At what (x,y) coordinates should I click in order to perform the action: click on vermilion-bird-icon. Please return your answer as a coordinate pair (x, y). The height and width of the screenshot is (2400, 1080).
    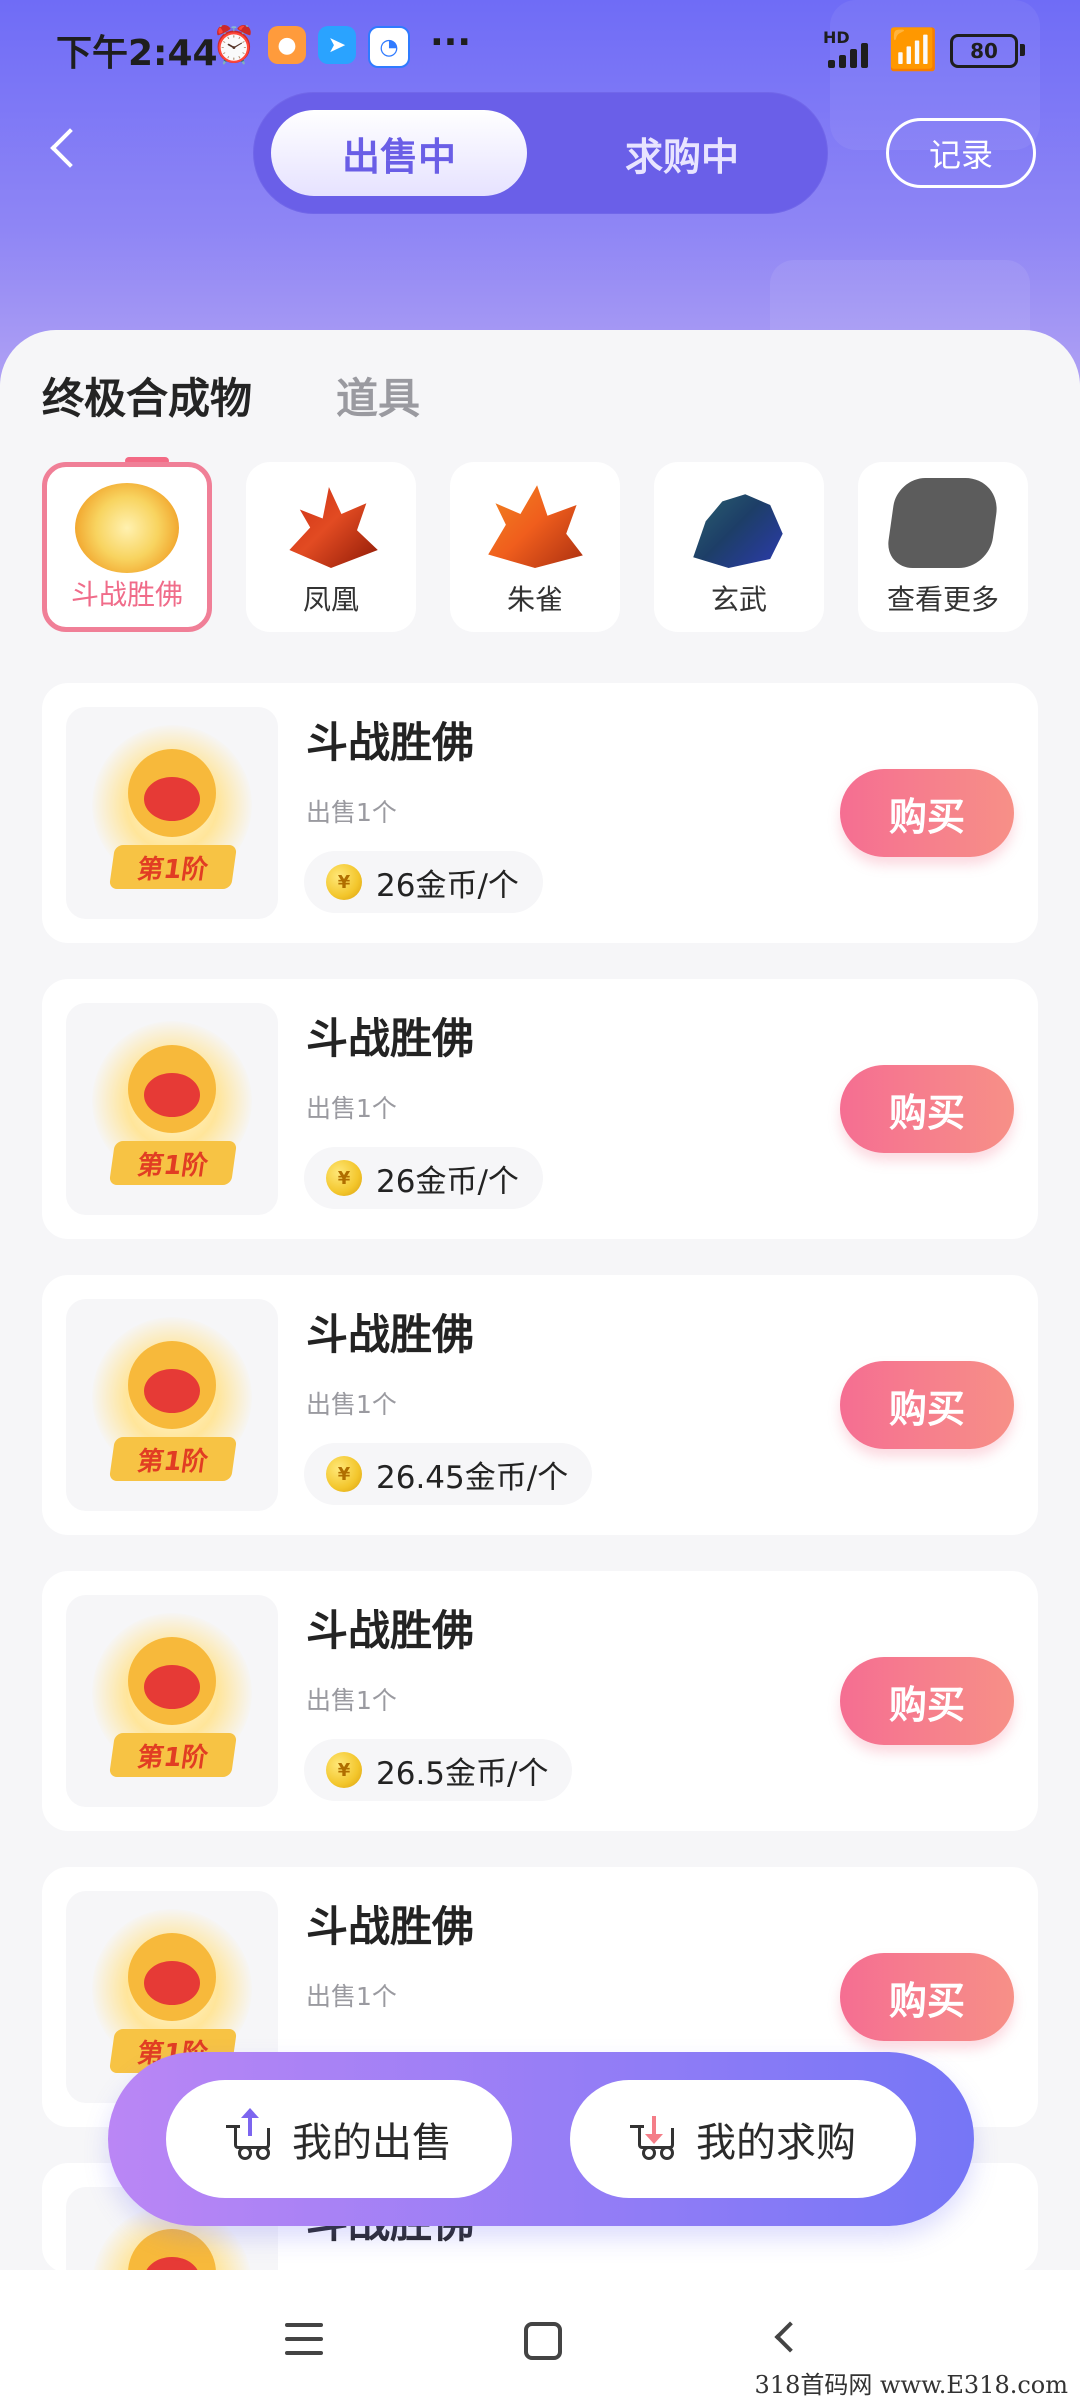
    Looking at the image, I should click on (535, 526).